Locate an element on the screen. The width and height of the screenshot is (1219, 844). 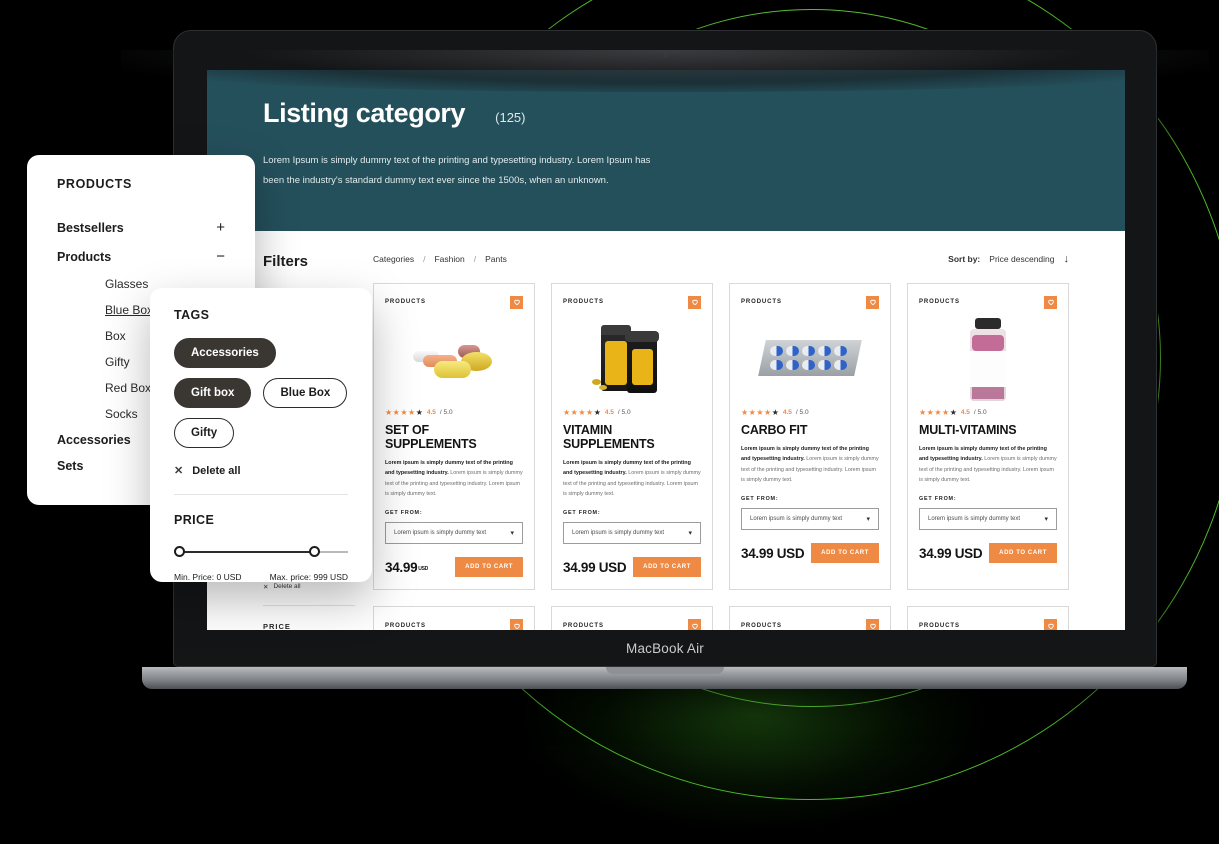
price-filter-title: PRICE is located at coordinates (194, 520).